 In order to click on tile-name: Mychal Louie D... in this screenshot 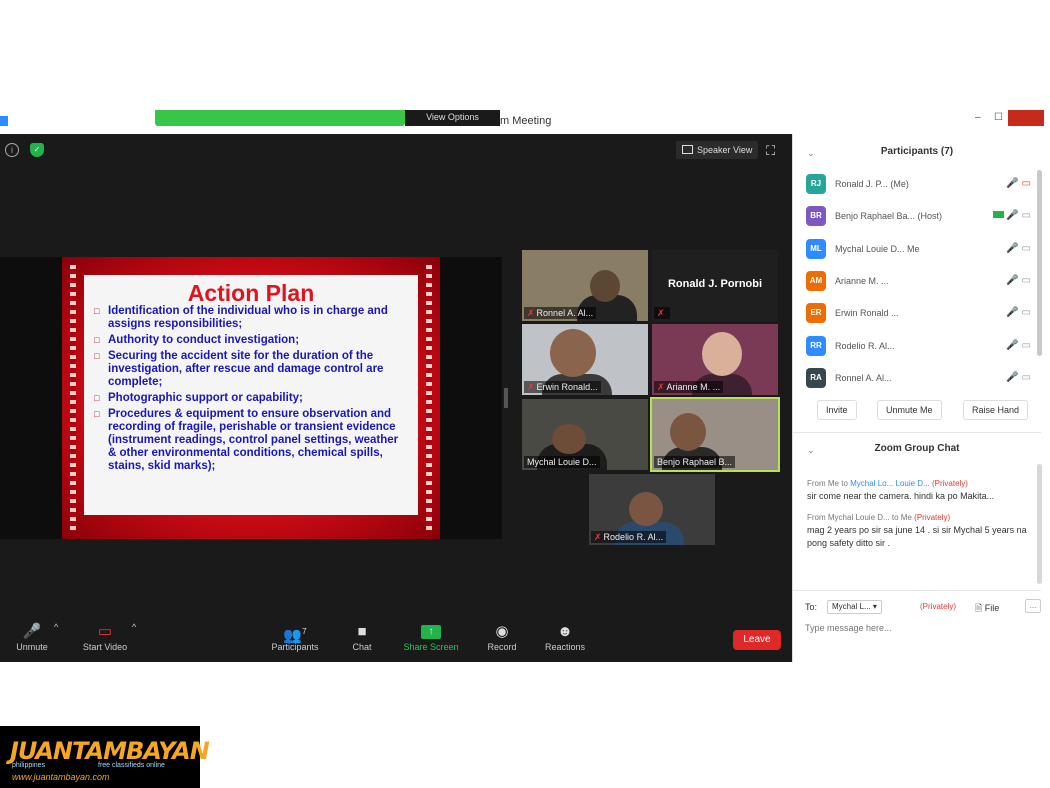, I will do `click(562, 462)`.